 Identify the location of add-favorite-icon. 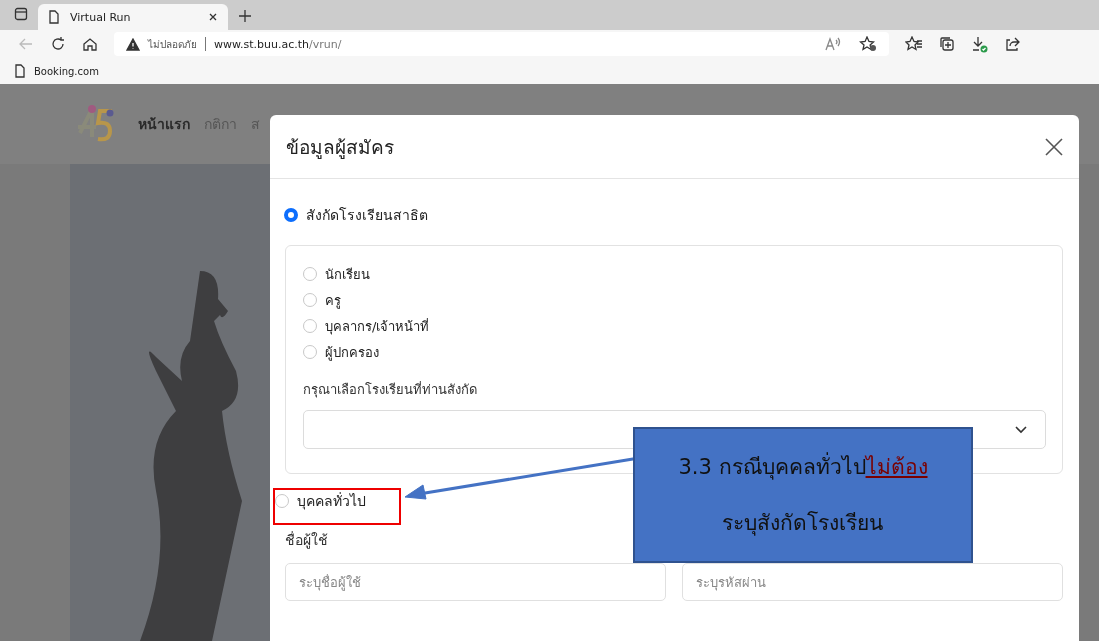
(868, 44).